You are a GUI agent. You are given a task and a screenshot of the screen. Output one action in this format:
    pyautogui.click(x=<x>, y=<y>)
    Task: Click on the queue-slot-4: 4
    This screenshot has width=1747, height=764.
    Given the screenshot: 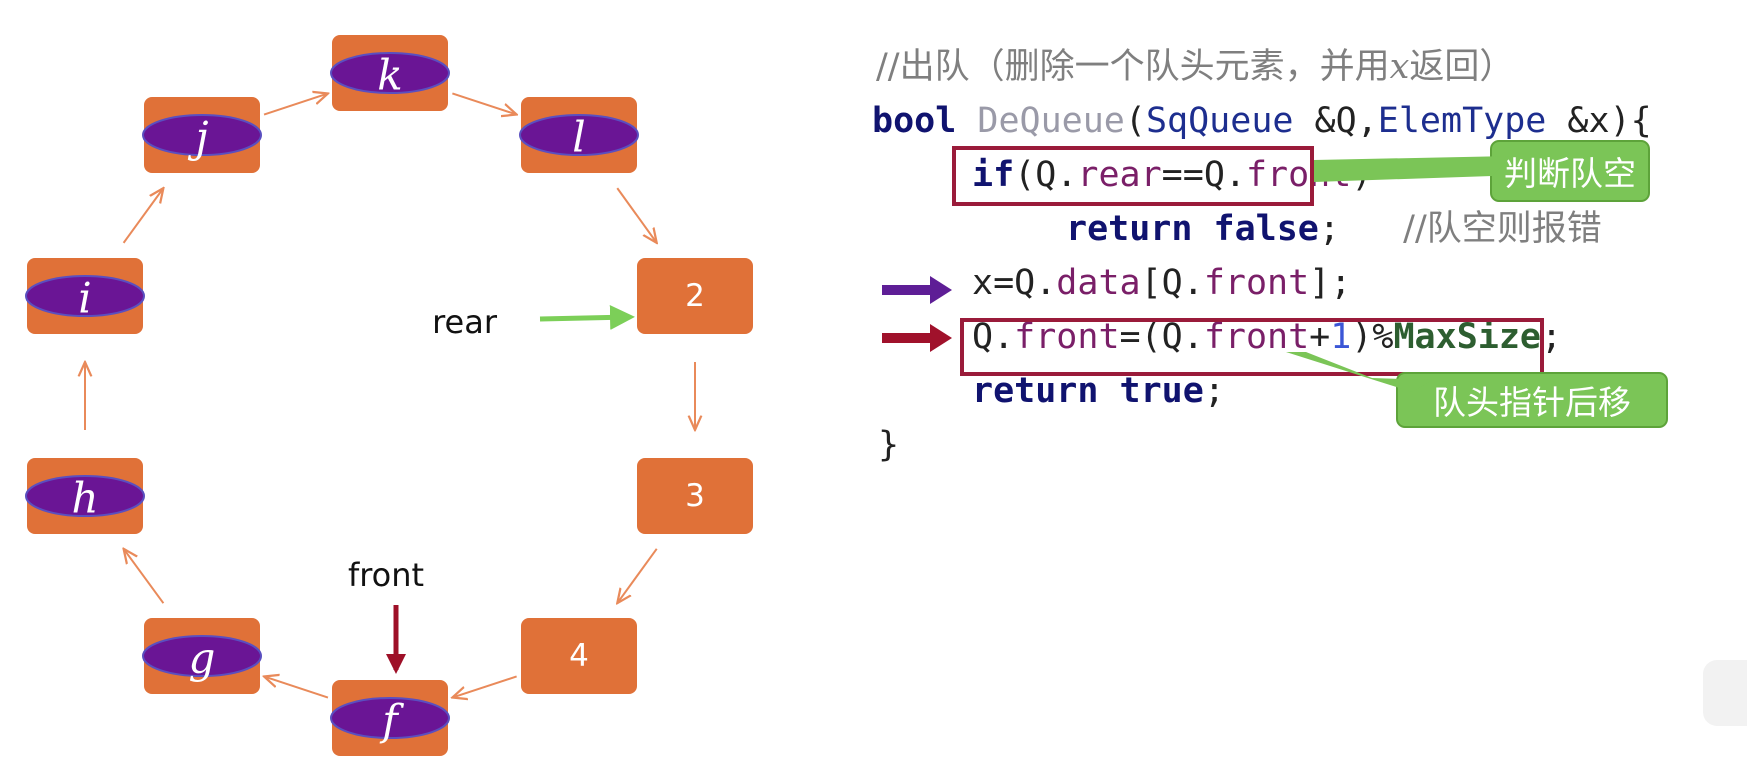 What is the action you would take?
    pyautogui.click(x=579, y=656)
    